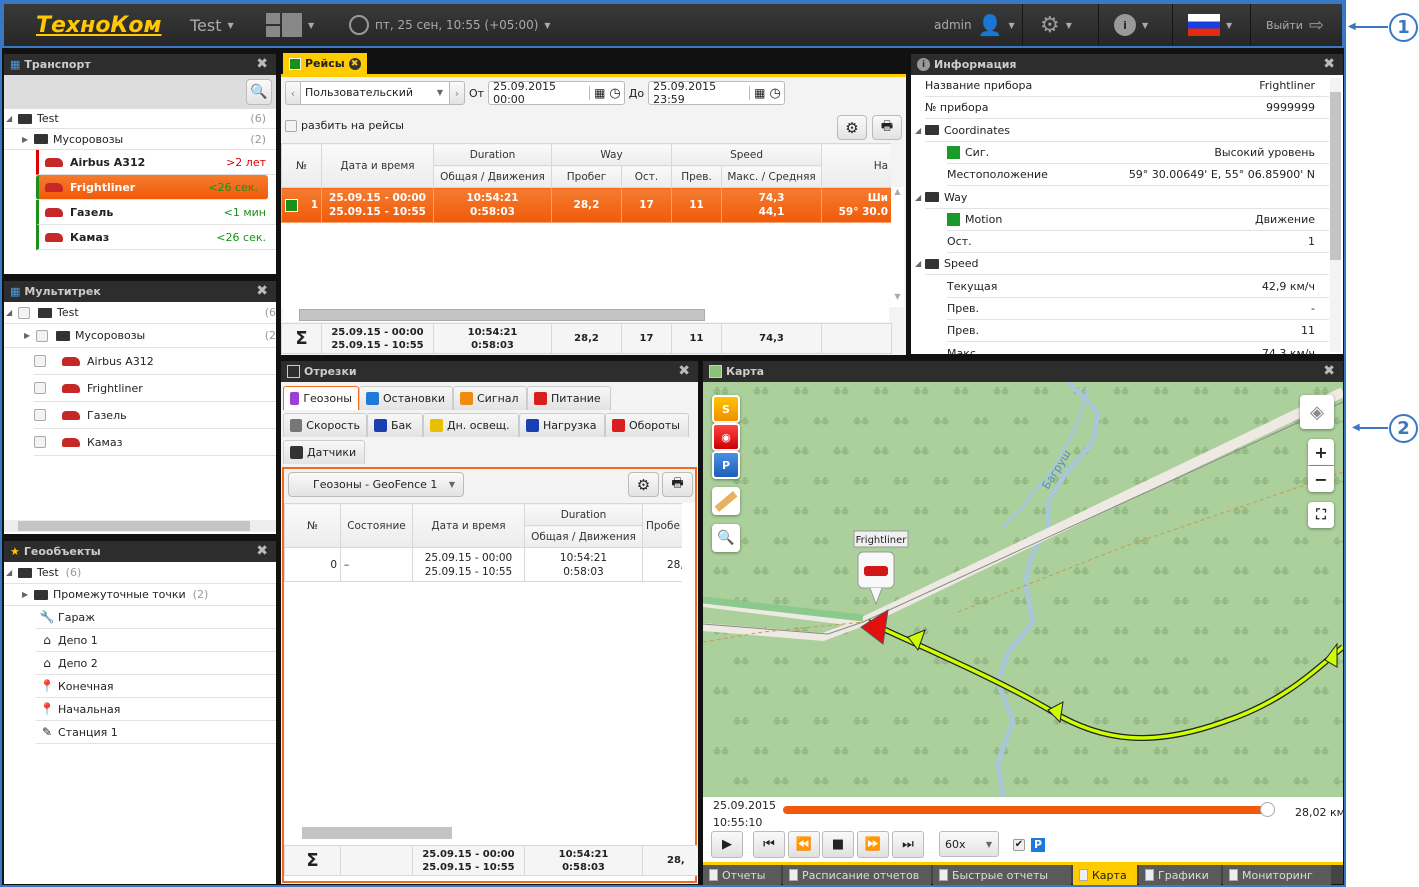 The width and height of the screenshot is (1419, 887). What do you see at coordinates (727, 844) in the screenshot?
I see `play-button: ▶` at bounding box center [727, 844].